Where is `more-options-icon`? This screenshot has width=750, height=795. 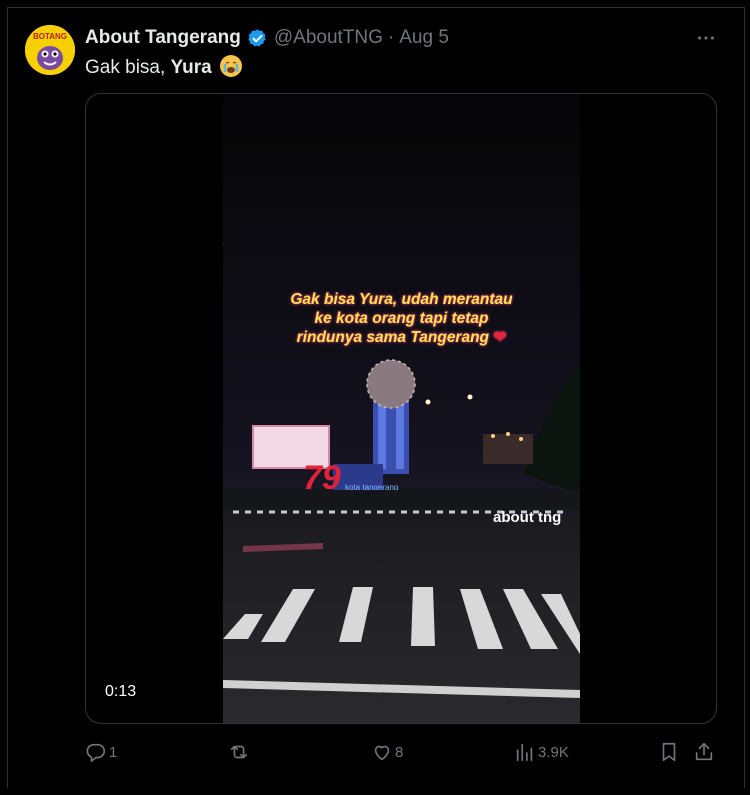 more-options-icon is located at coordinates (706, 39).